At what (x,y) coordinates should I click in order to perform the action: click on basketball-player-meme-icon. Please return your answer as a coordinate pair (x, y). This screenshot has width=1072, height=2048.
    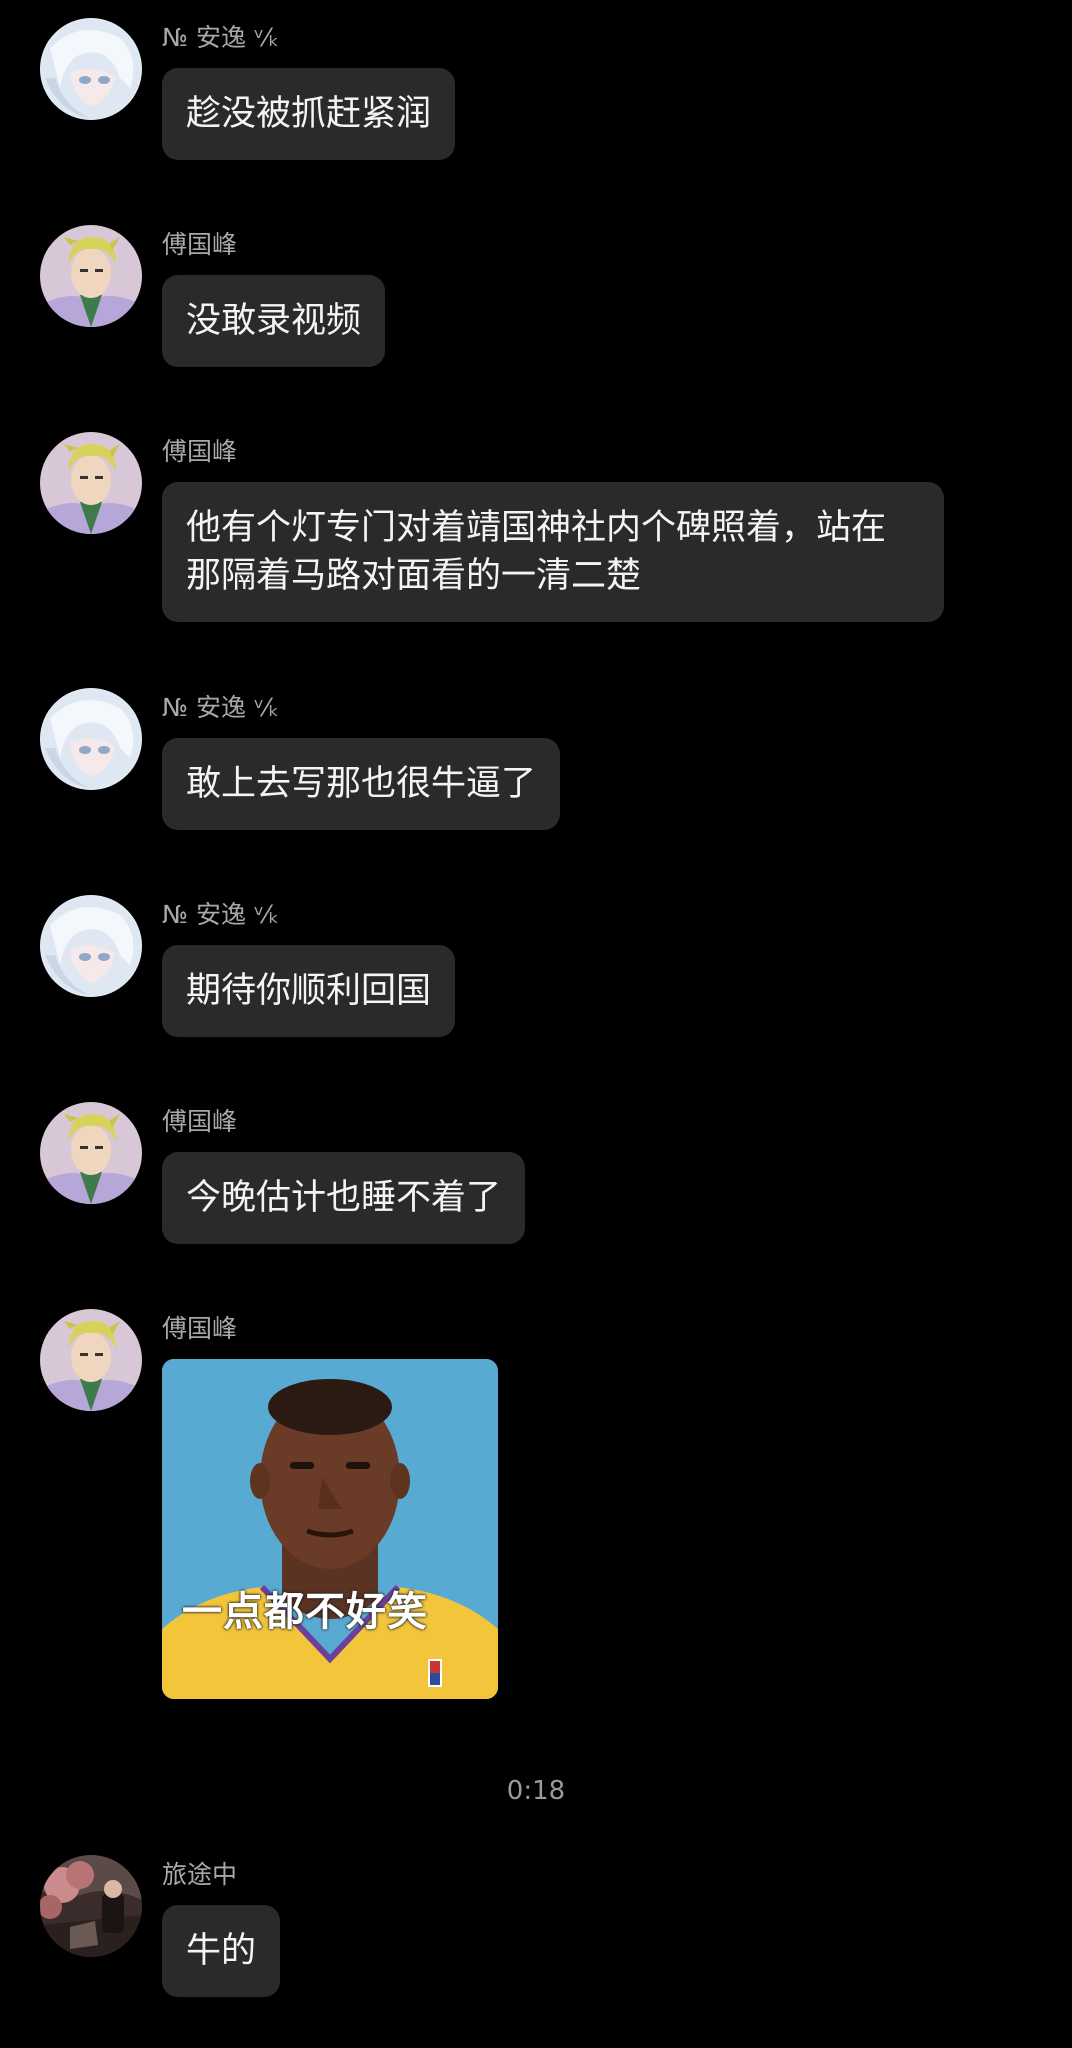
    Looking at the image, I should click on (330, 1529).